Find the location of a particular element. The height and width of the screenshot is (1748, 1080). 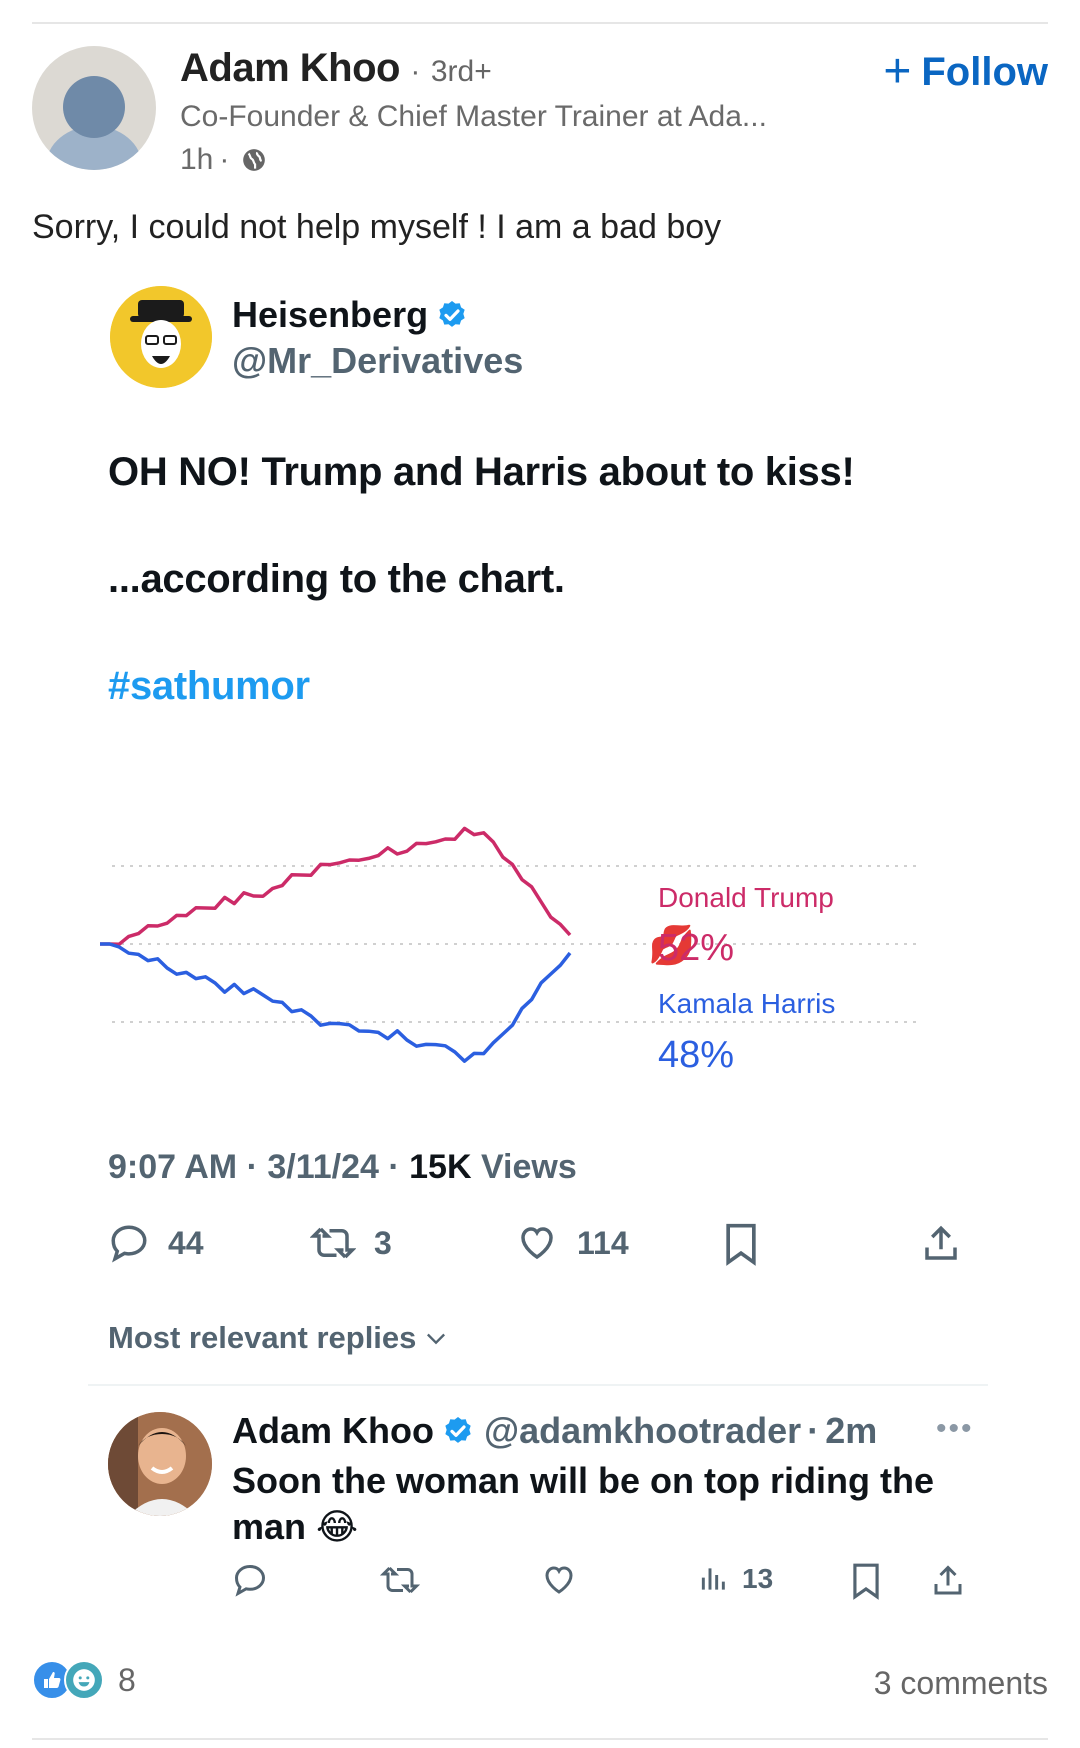

harris-label: Kamala Harris is located at coordinates (746, 1003).